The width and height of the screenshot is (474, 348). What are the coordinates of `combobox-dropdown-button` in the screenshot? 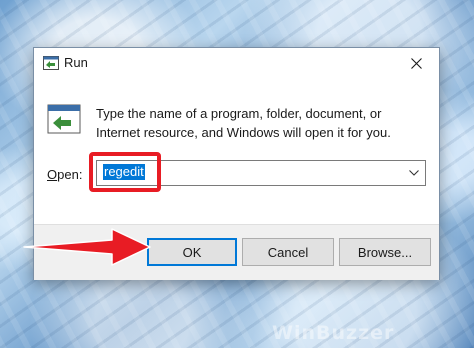 It's located at (414, 173).